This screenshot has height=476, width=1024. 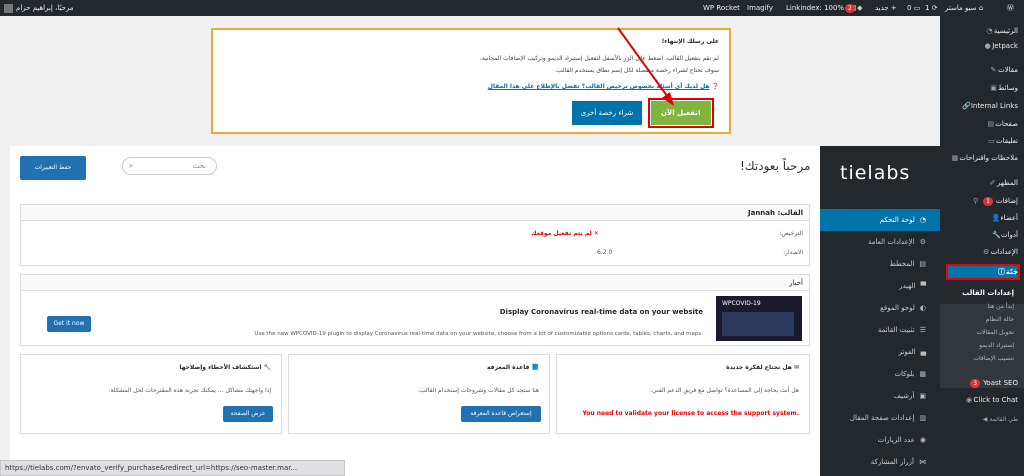 What do you see at coordinates (891, 242) in the screenshot?
I see `tab-label: الإعدادات العامة` at bounding box center [891, 242].